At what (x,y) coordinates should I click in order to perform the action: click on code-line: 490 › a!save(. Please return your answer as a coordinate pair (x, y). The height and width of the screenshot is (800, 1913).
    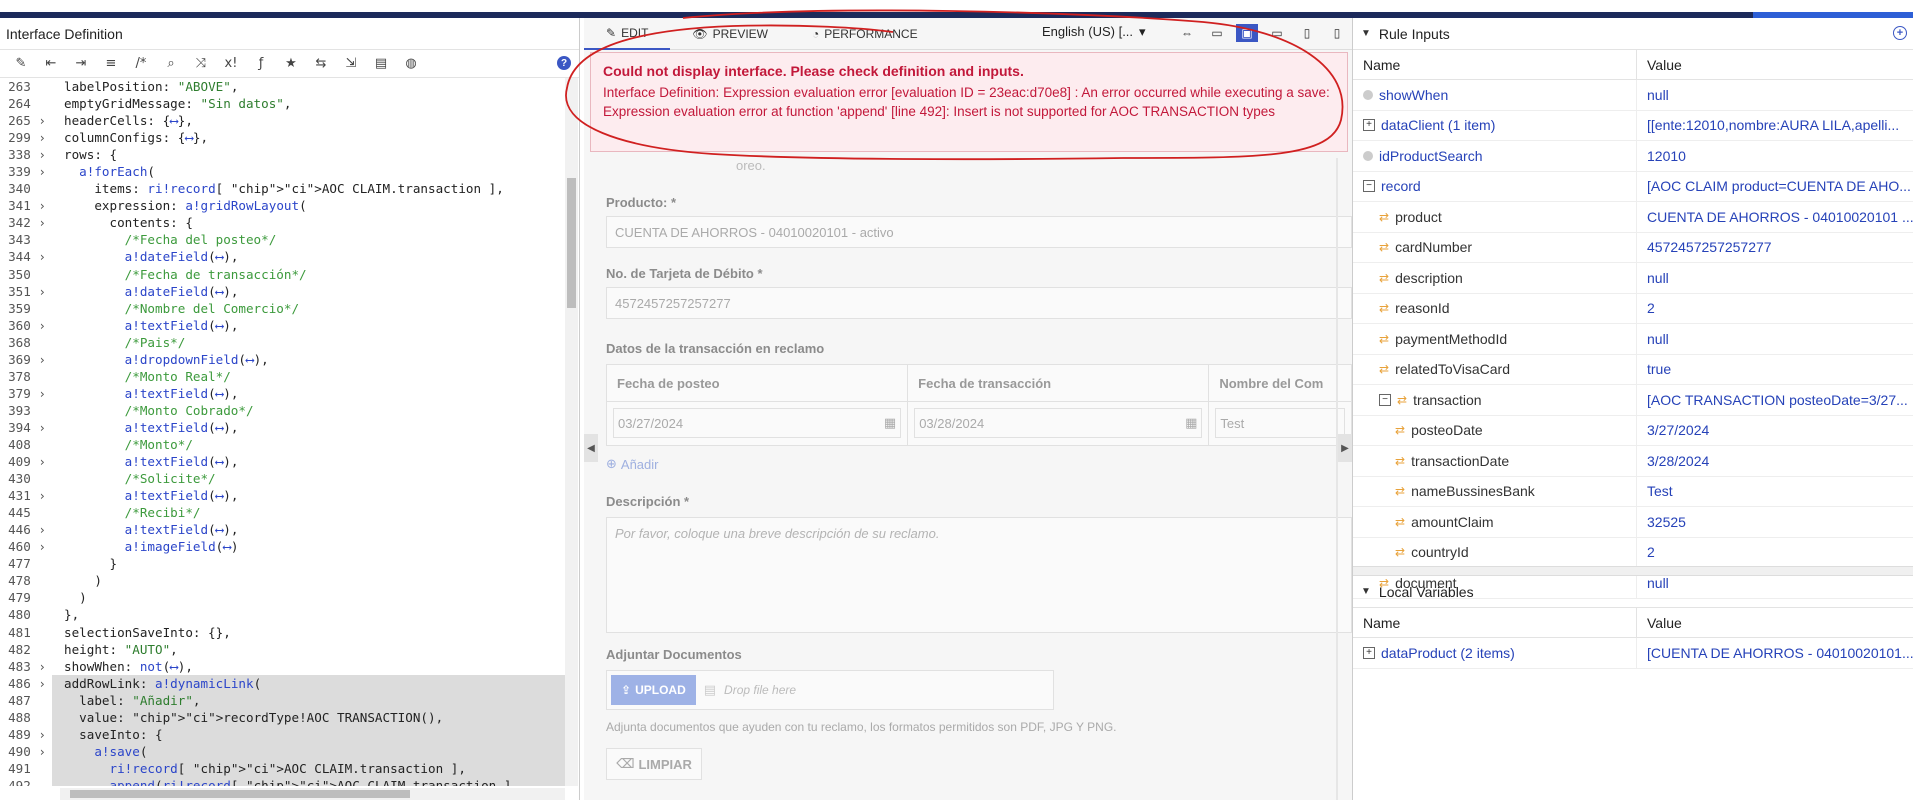
    Looking at the image, I should click on (282, 751).